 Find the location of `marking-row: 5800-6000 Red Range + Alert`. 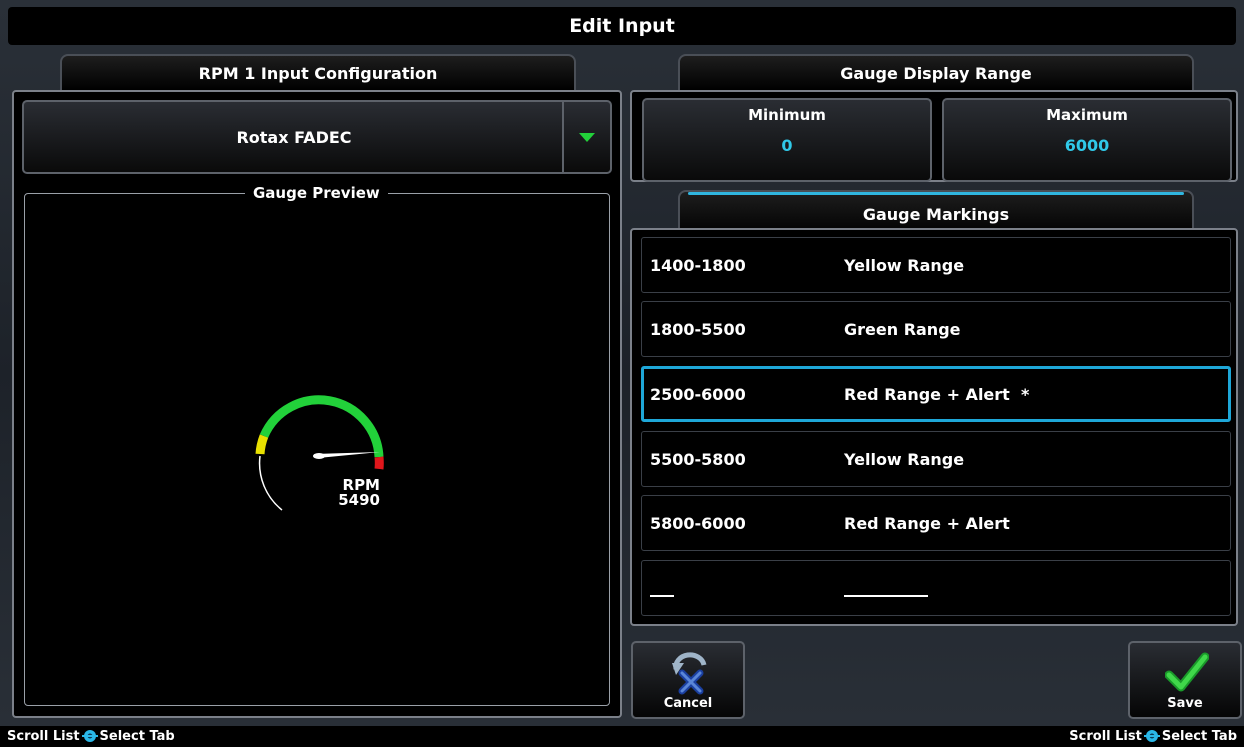

marking-row: 5800-6000 Red Range + Alert is located at coordinates (936, 523).